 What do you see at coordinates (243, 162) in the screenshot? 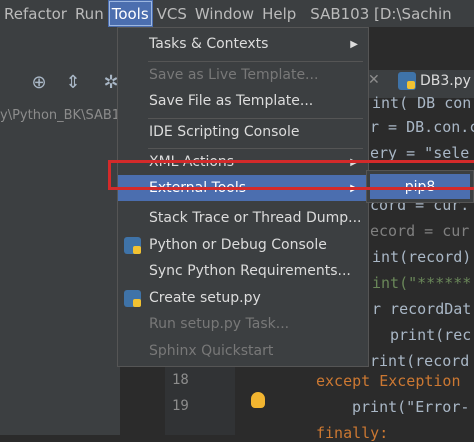
I see `menu-item-xml-actions: XML Actions ▶` at bounding box center [243, 162].